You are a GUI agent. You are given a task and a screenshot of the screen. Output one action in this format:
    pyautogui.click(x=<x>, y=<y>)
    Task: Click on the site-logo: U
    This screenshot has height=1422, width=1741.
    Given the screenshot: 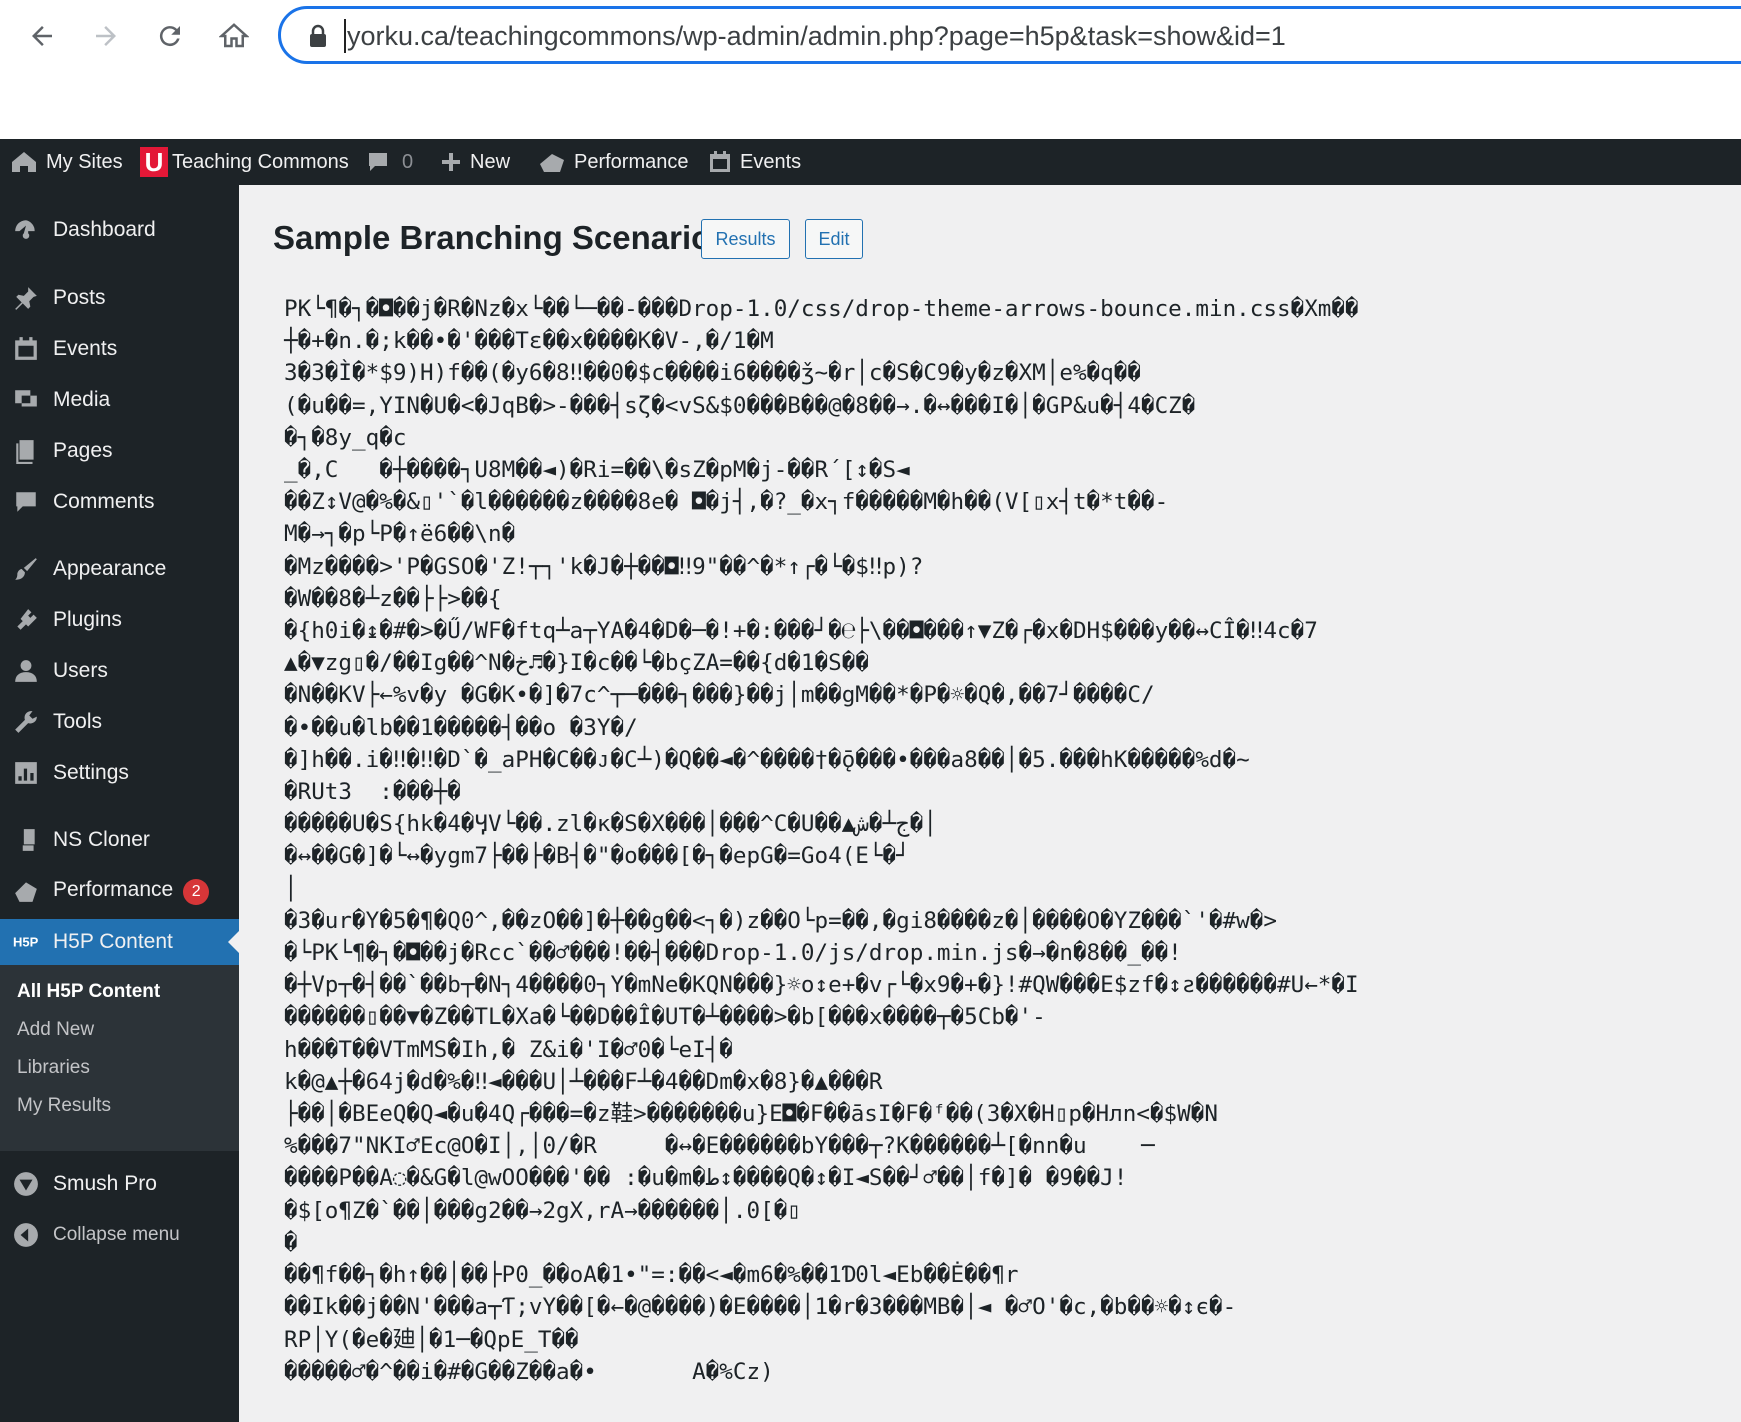 What is the action you would take?
    pyautogui.click(x=154, y=162)
    